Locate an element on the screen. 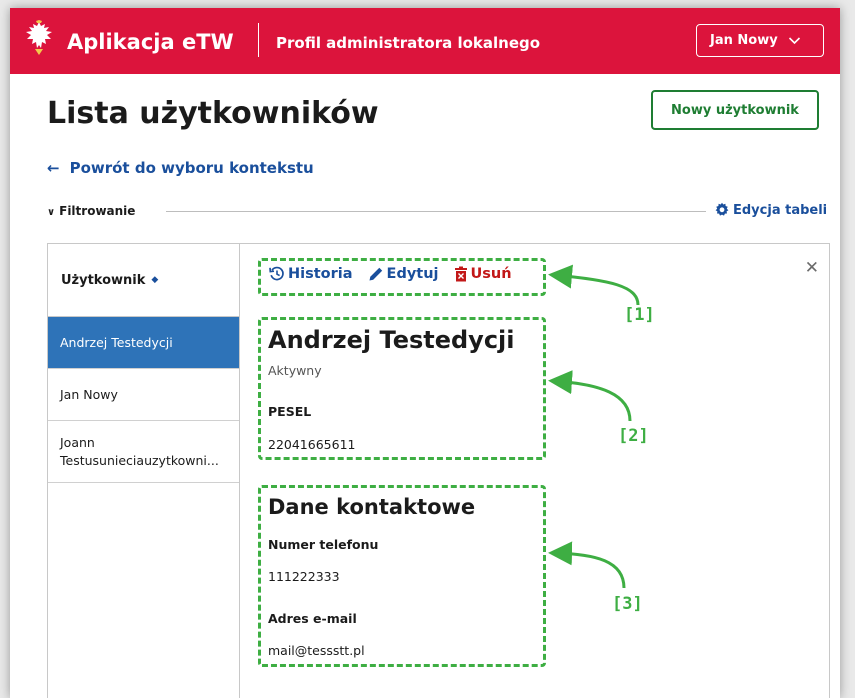 The height and width of the screenshot is (698, 855). contact-section-title: Dane kontaktowe is located at coordinates (372, 507).